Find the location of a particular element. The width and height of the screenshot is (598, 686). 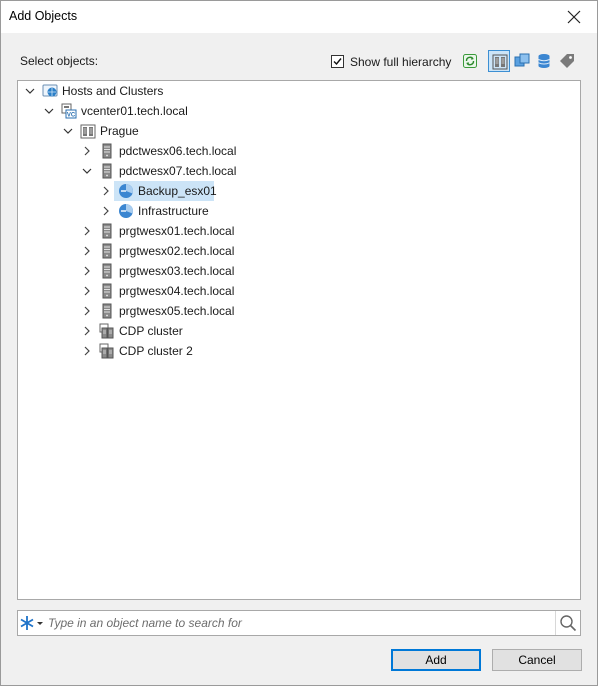

tree-node-label: pdctwesx07.tech.local is located at coordinates (178, 171).